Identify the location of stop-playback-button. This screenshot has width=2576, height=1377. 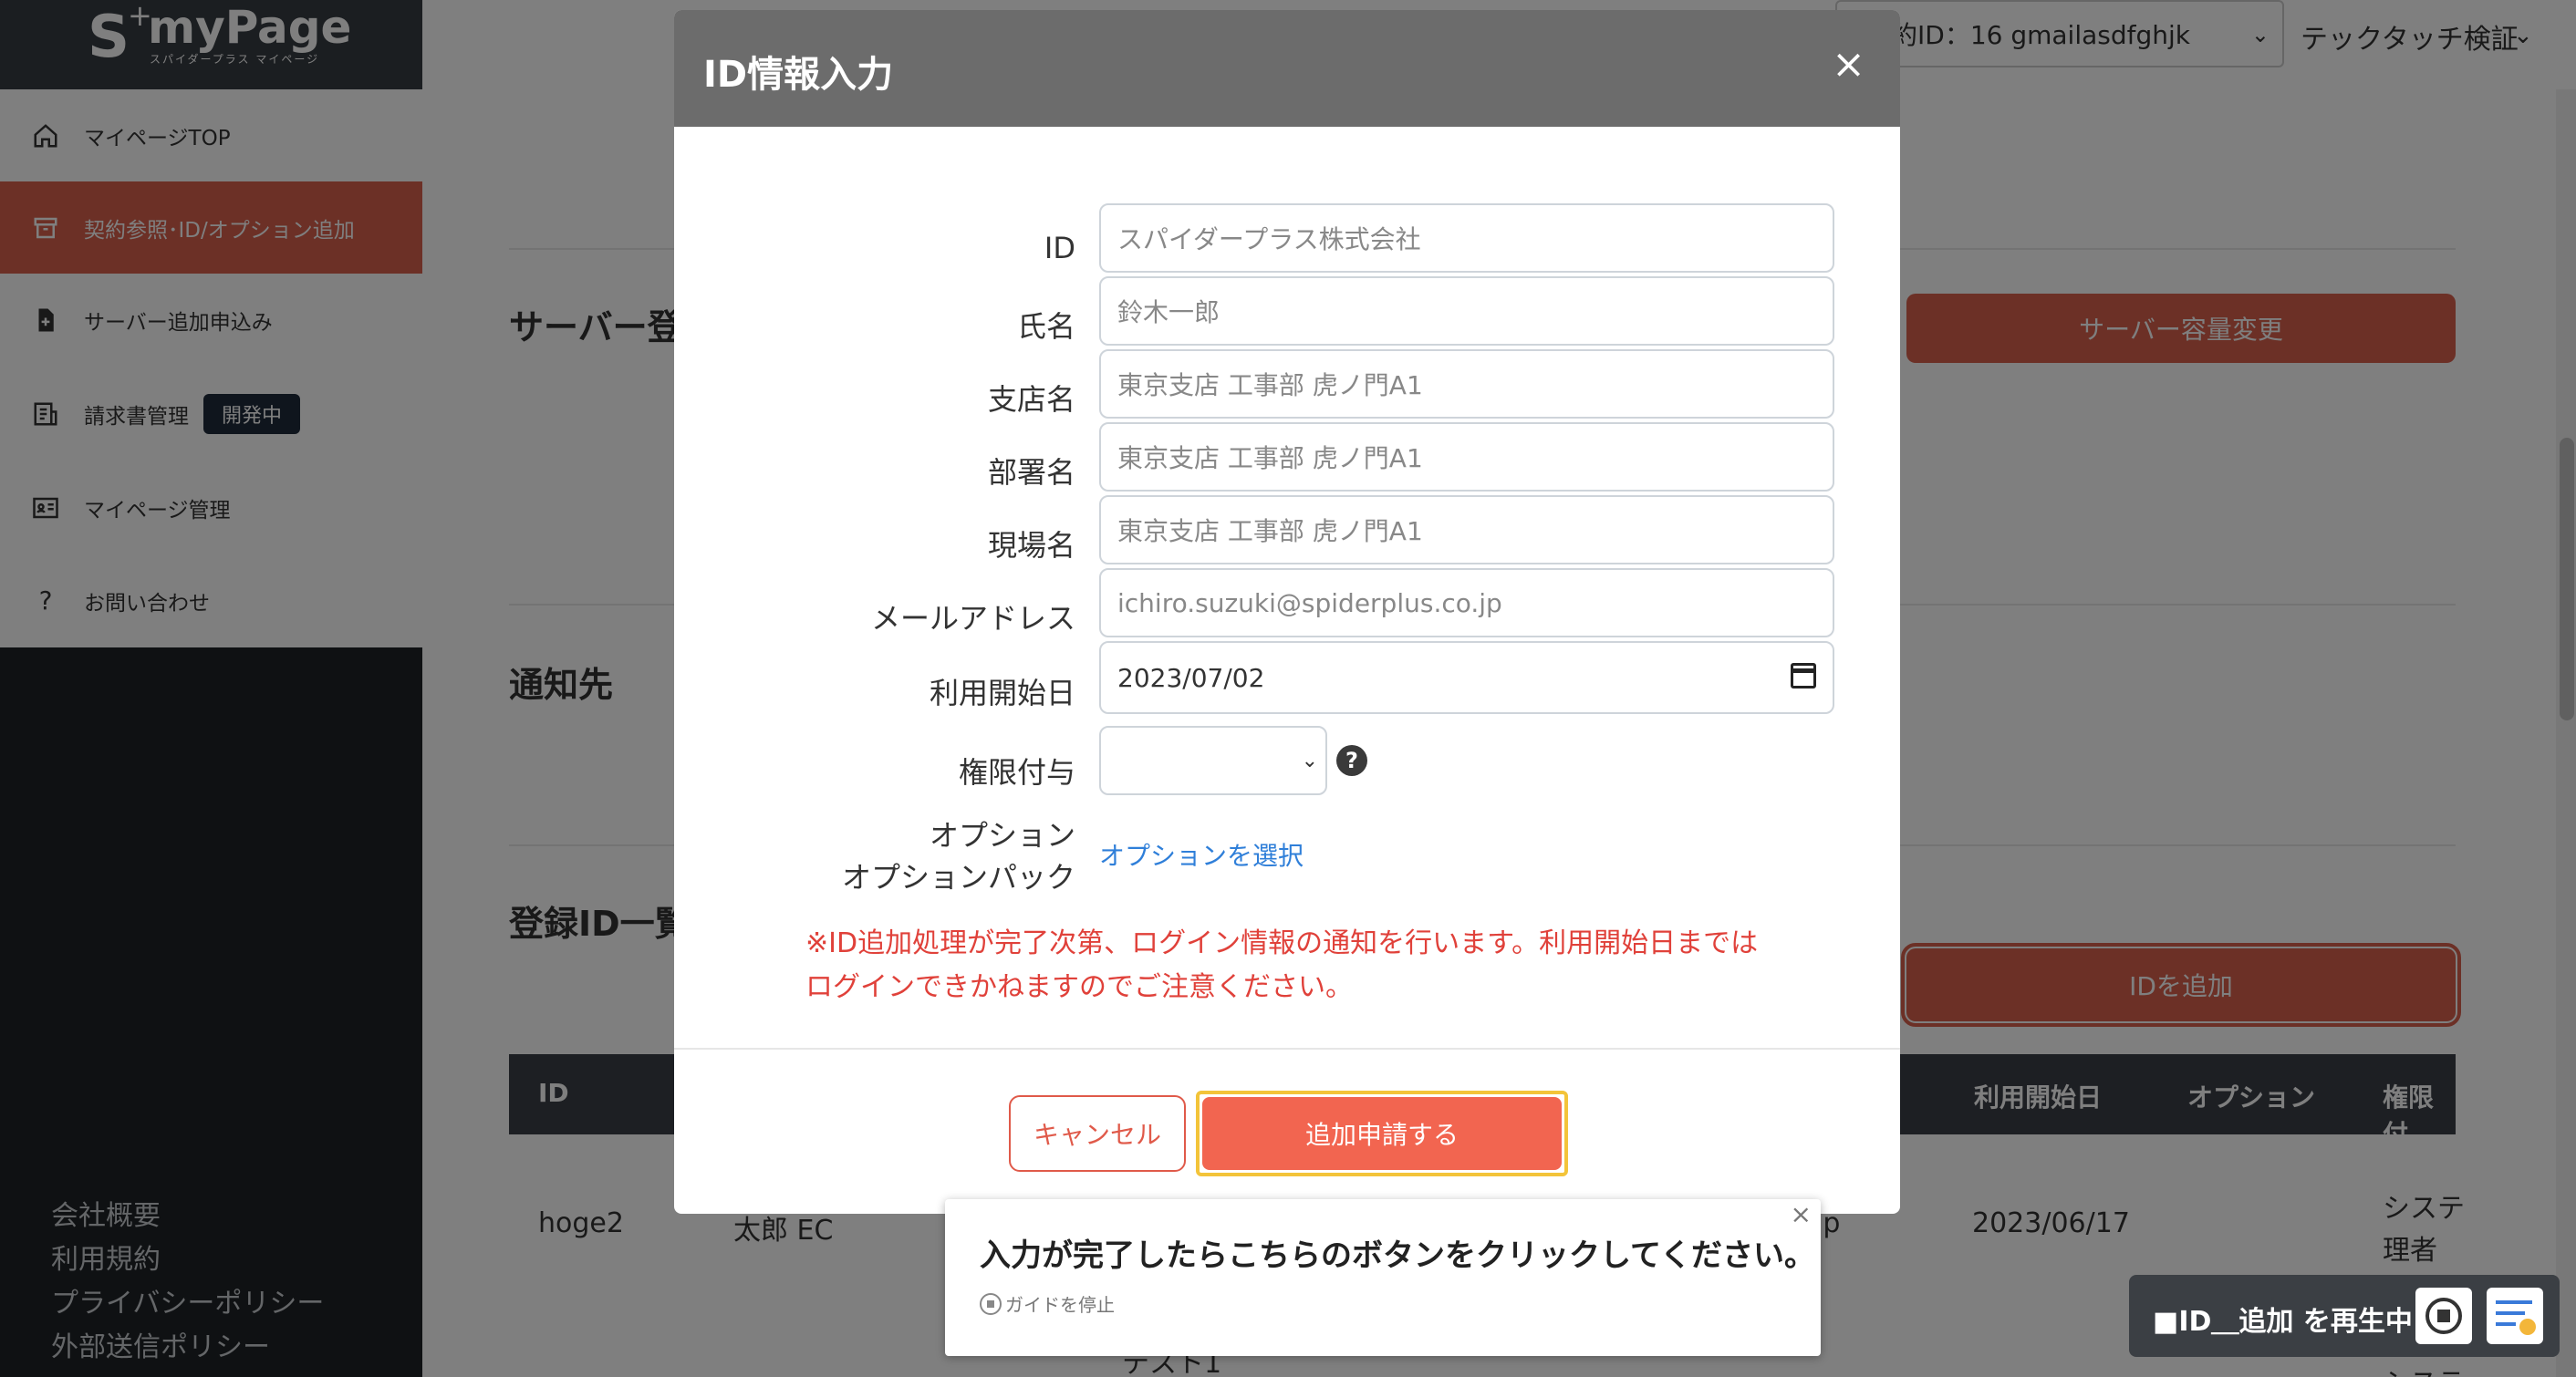
(2443, 1316).